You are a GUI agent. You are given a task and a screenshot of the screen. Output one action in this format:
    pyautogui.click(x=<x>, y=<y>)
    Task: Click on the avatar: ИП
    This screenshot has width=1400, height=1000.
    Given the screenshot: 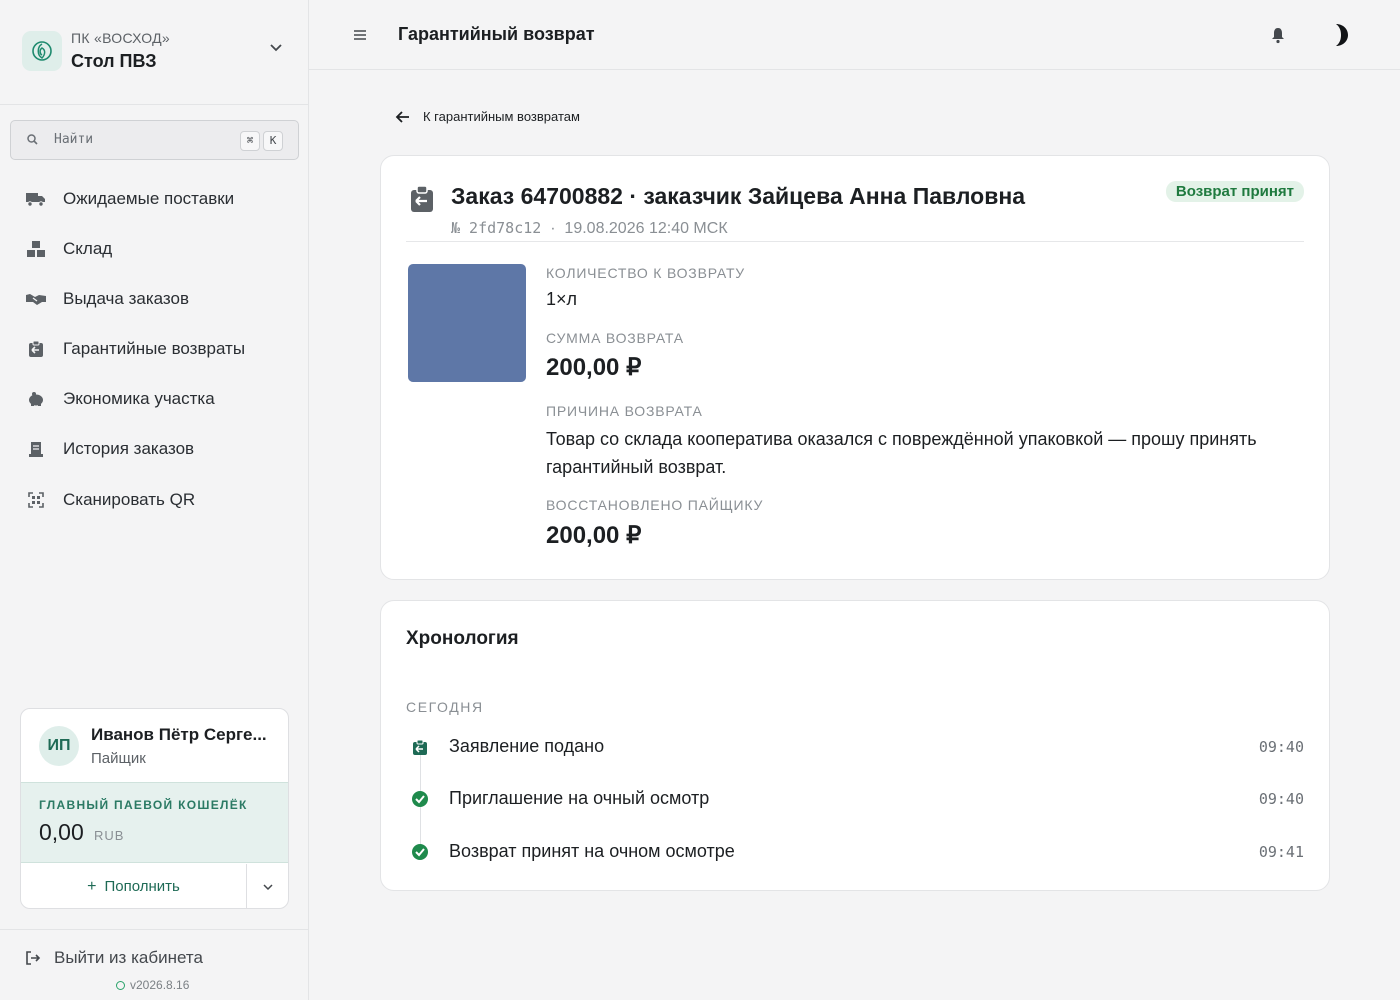 What is the action you would take?
    pyautogui.click(x=59, y=746)
    